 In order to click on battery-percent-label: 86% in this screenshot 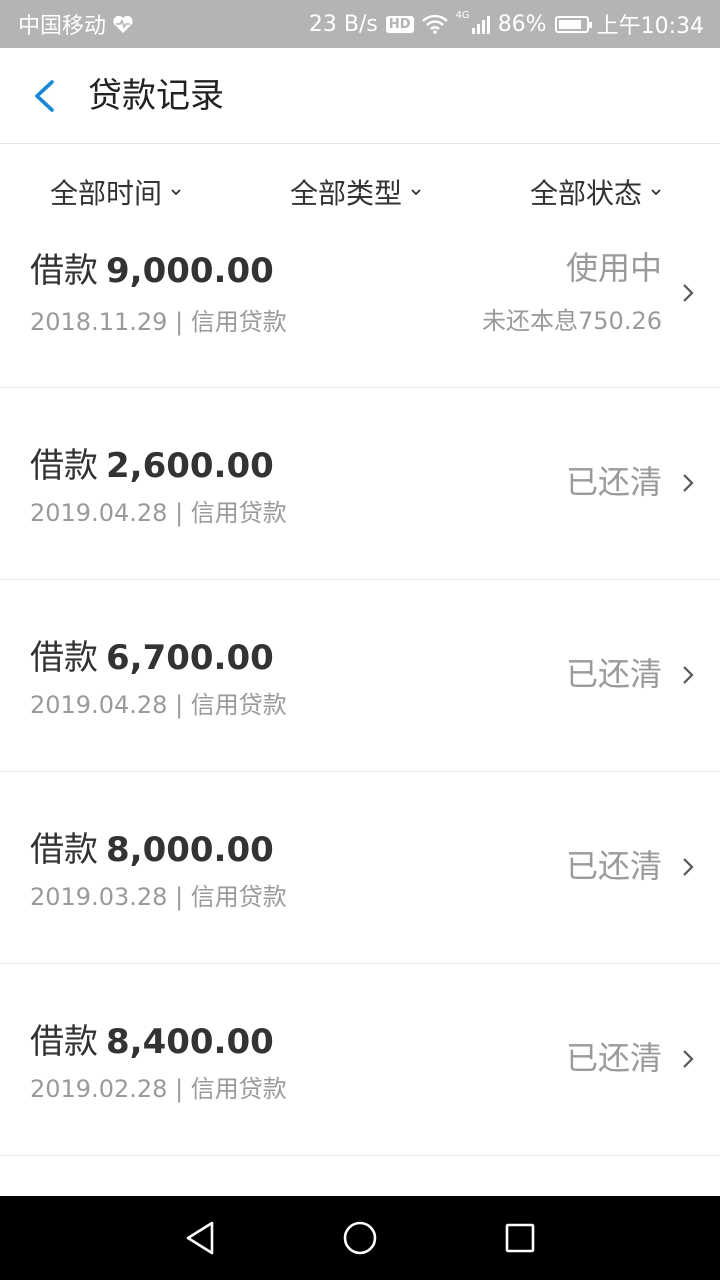, I will do `click(522, 24)`.